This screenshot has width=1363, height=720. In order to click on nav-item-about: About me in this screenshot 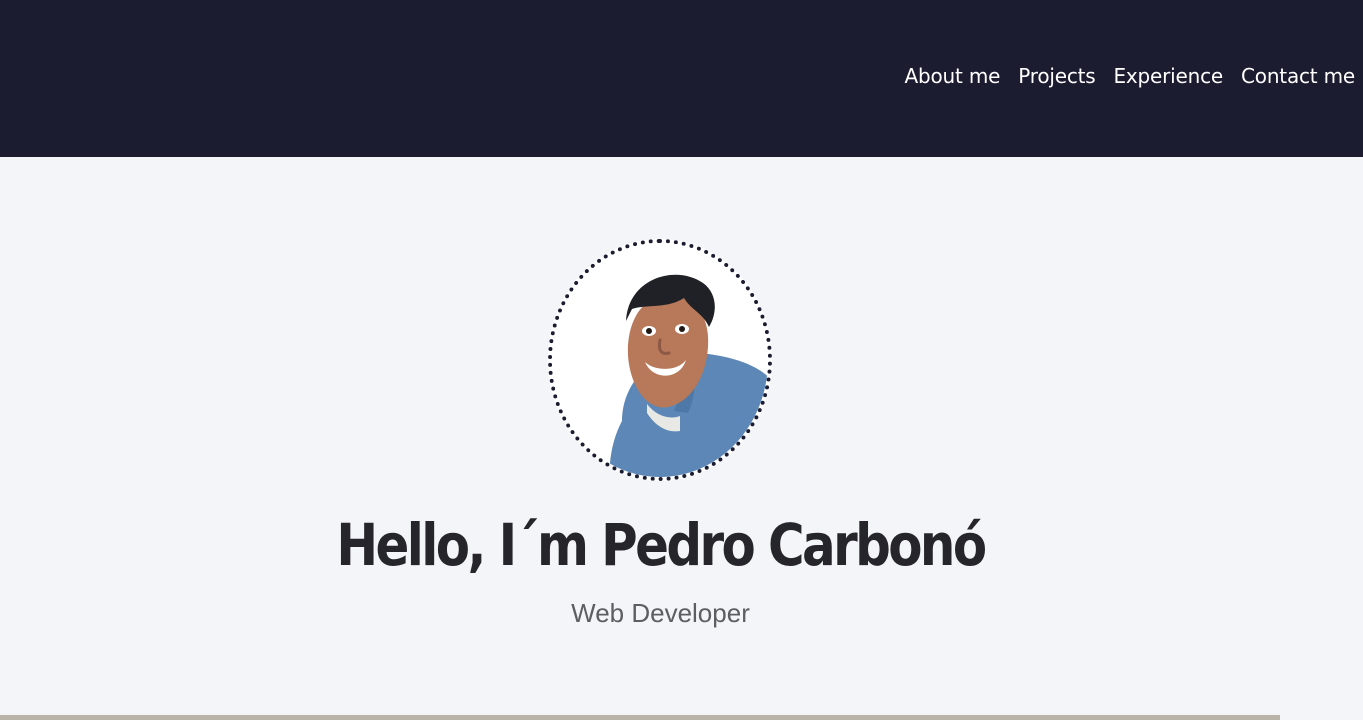, I will do `click(953, 76)`.